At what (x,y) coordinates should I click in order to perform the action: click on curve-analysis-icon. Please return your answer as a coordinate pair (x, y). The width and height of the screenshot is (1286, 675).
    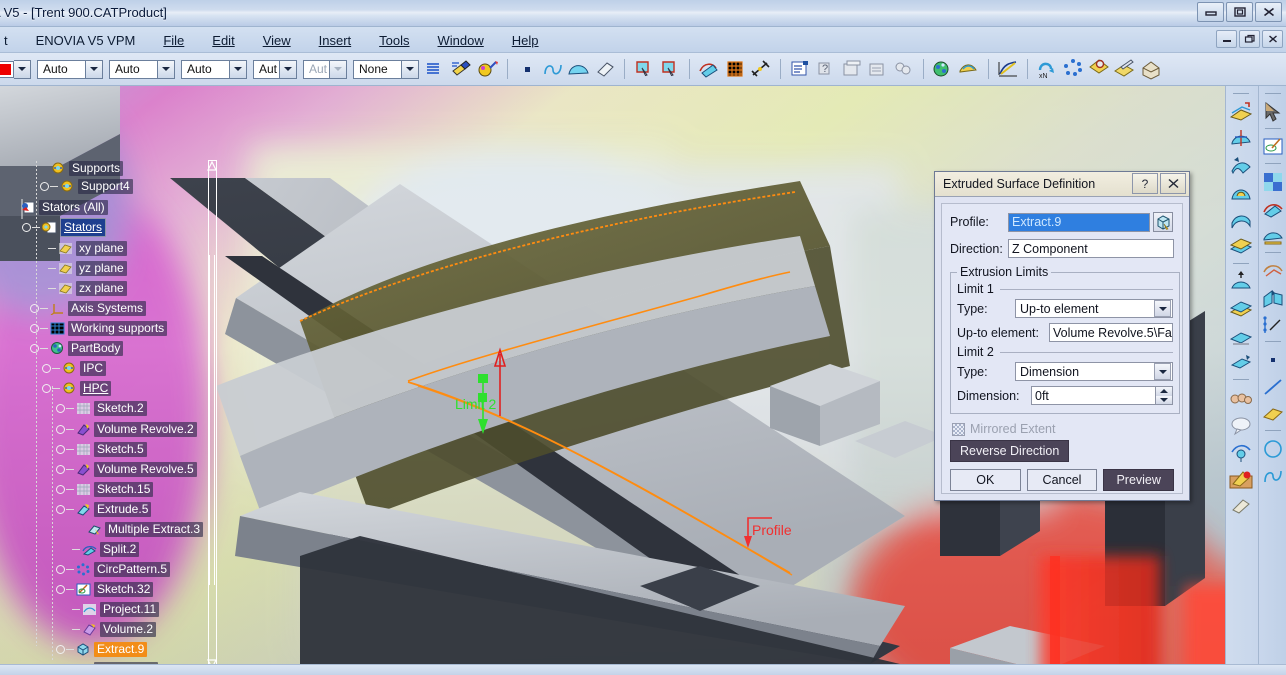
    Looking at the image, I should click on (1008, 69).